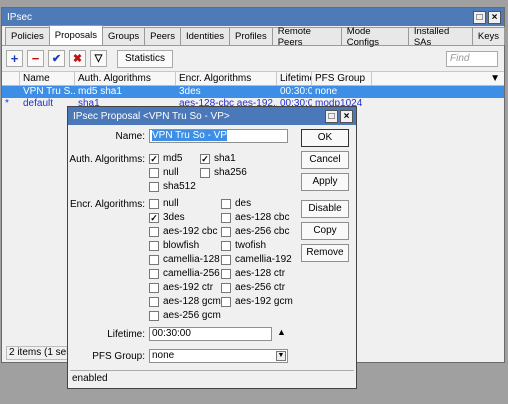  Describe the element at coordinates (255, 231) in the screenshot. I see `encr-checkbox: aes-256 cbc` at that location.